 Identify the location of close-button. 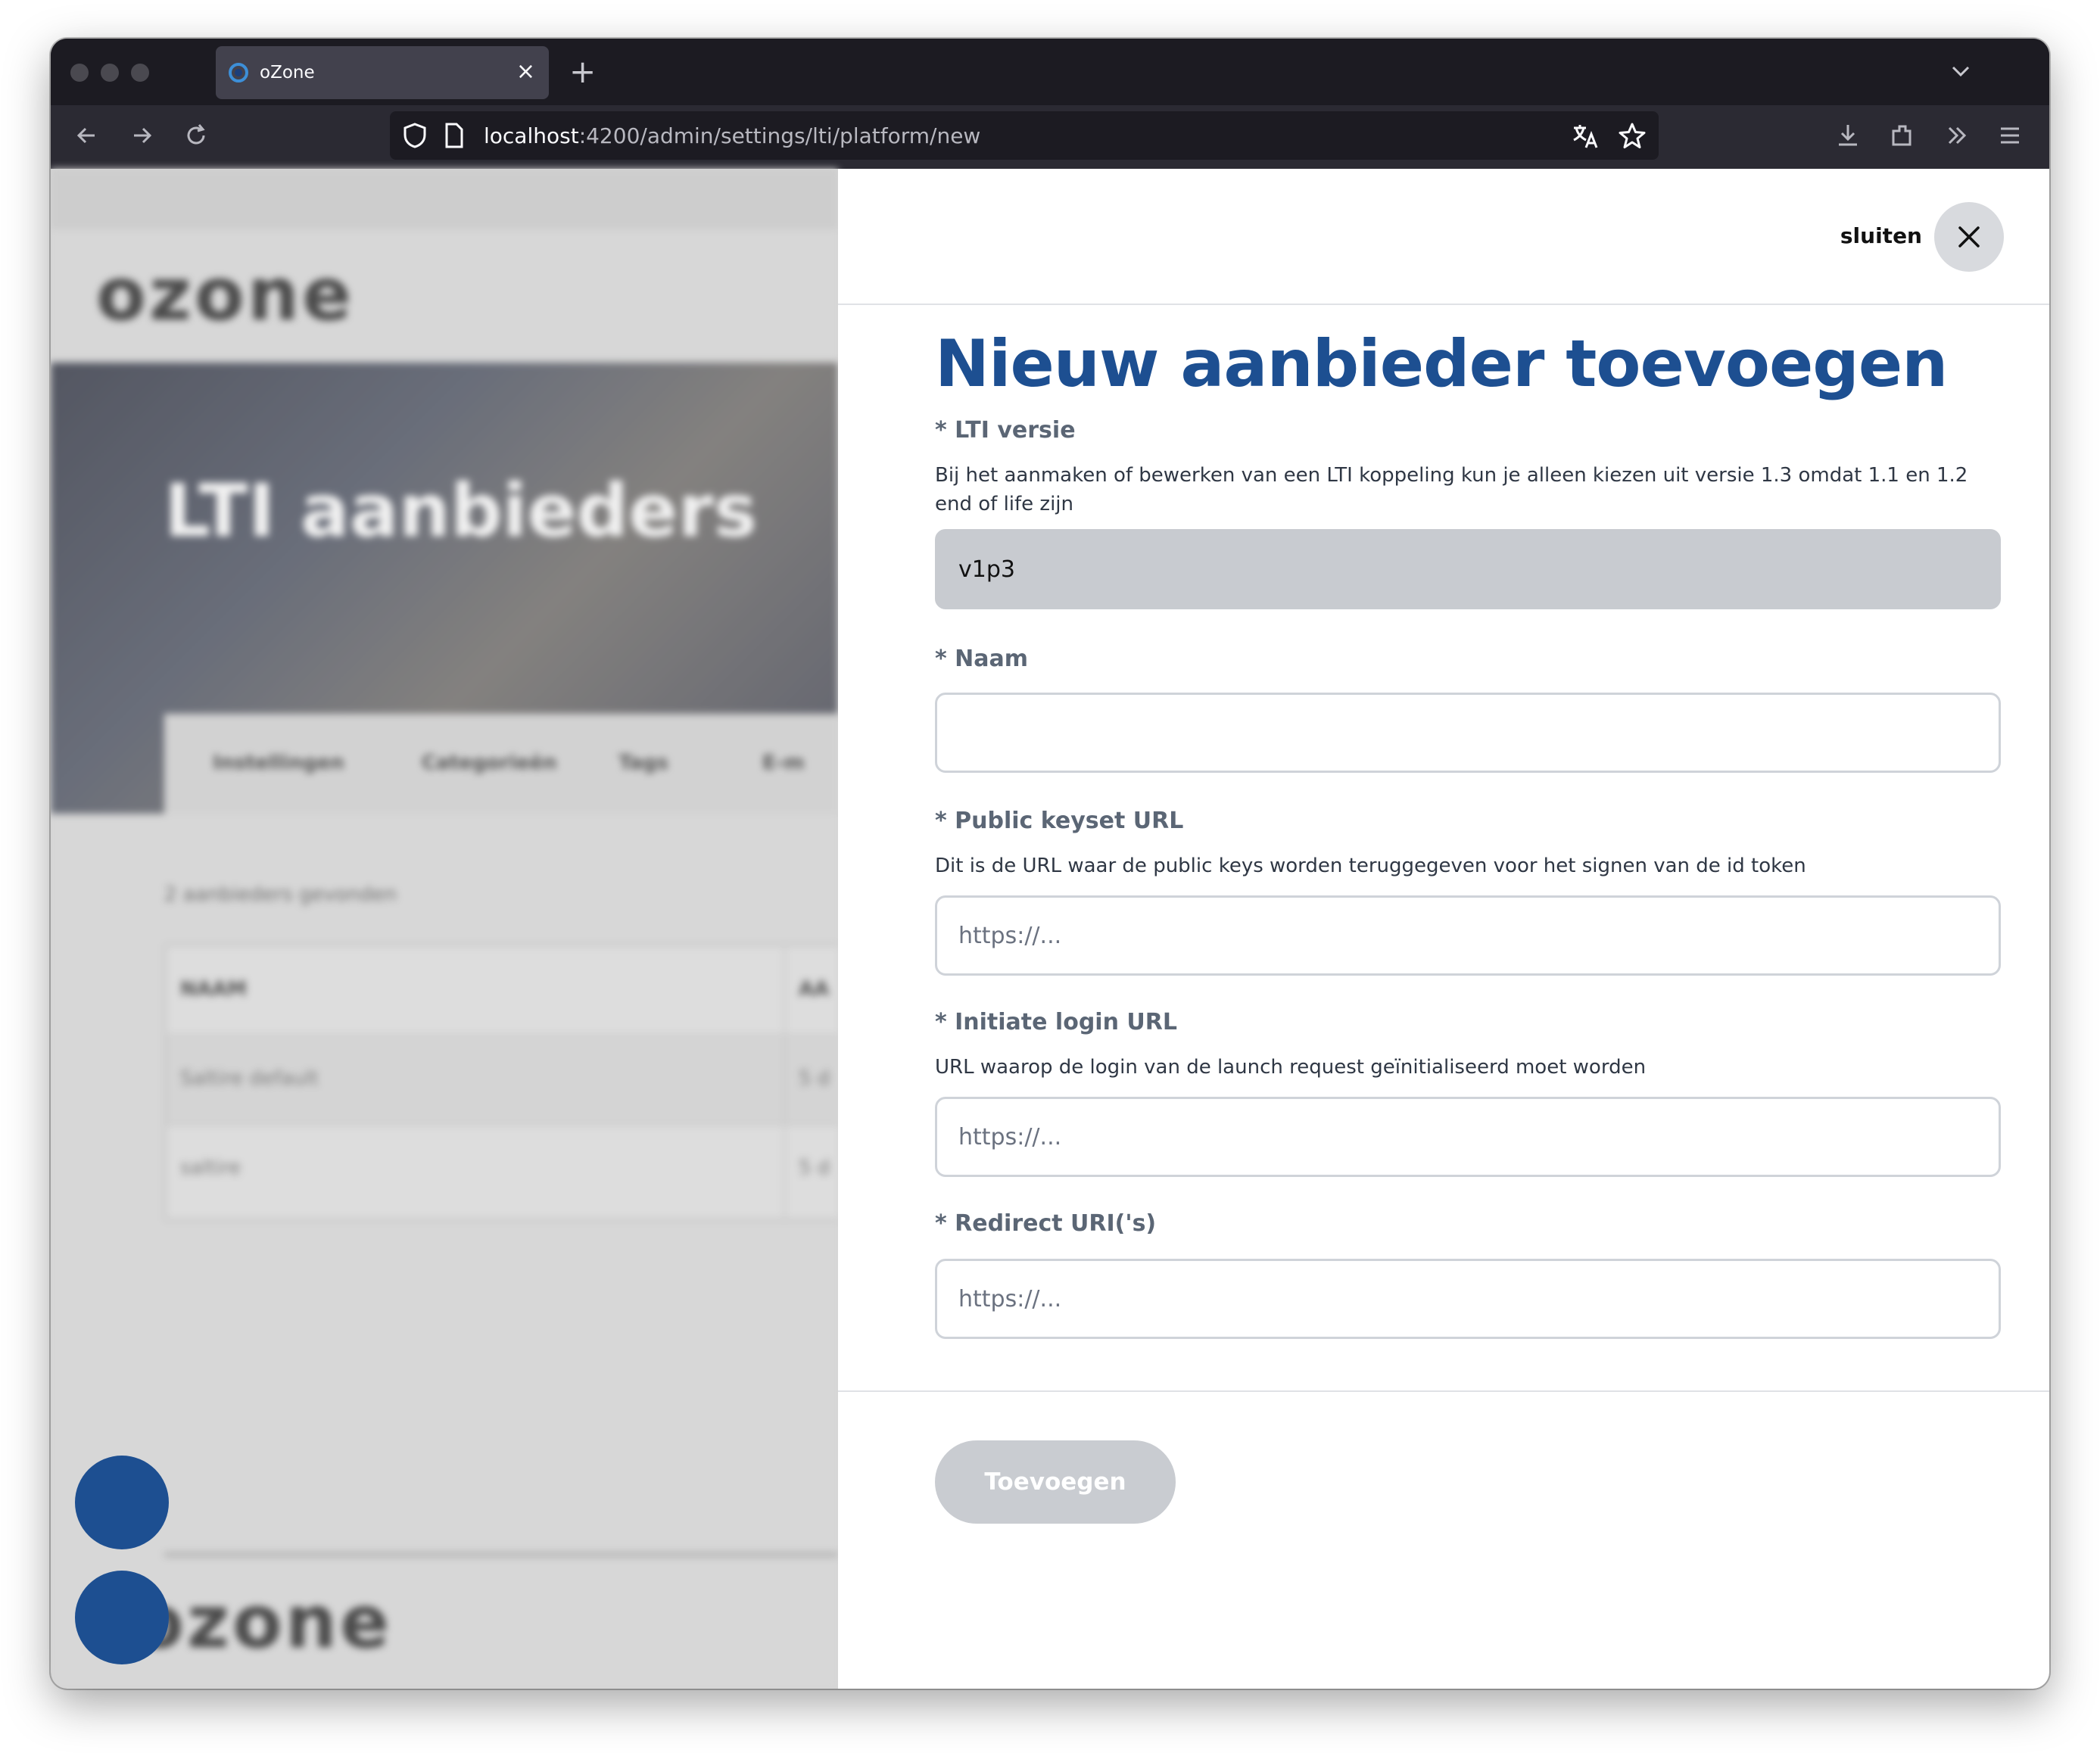
(1969, 237).